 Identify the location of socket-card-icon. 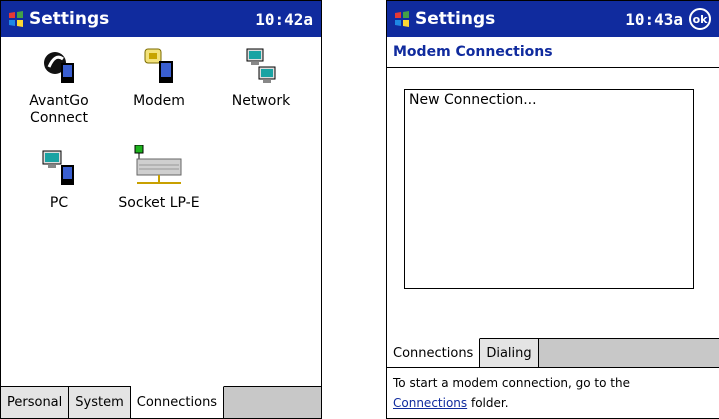
(158, 164).